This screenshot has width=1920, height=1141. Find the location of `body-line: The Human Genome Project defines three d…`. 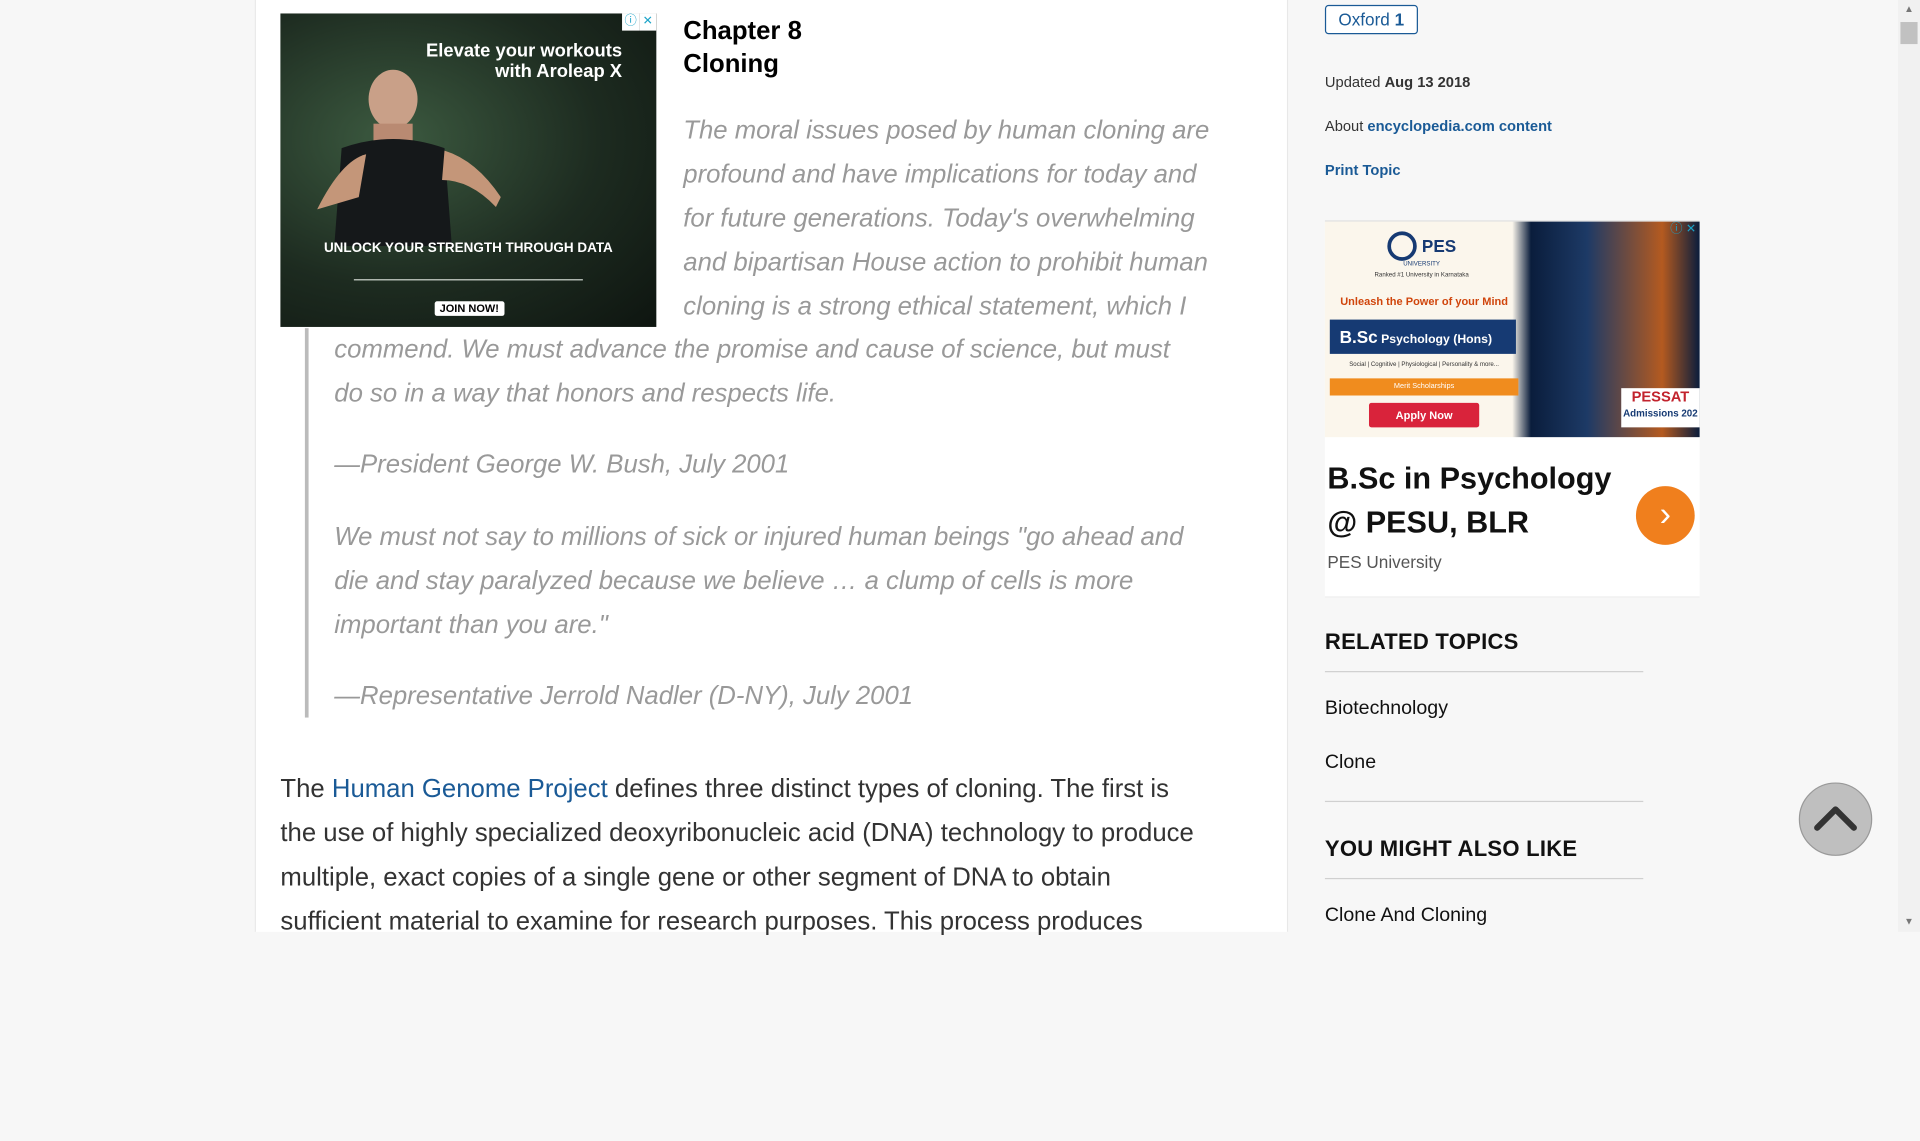

body-line: The Human Genome Project defines three d… is located at coordinates (776, 790).